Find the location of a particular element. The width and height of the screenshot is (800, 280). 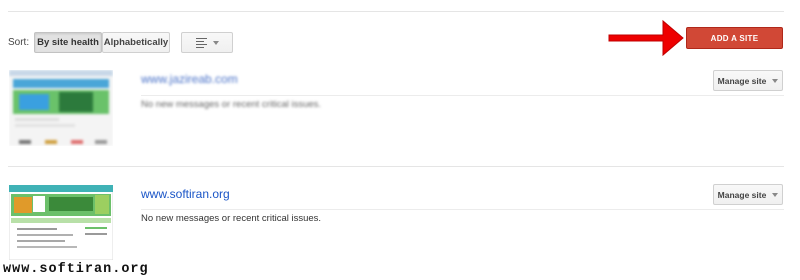

add-a-site-button: ADD A SITE is located at coordinates (734, 38).